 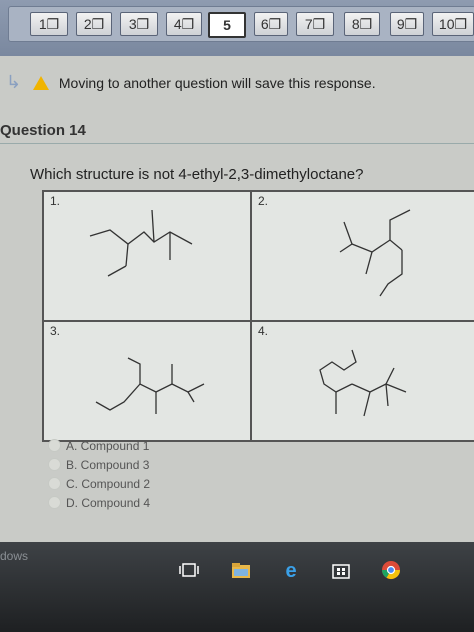 What do you see at coordinates (150, 385) in the screenshot?
I see `structure-3-drawing` at bounding box center [150, 385].